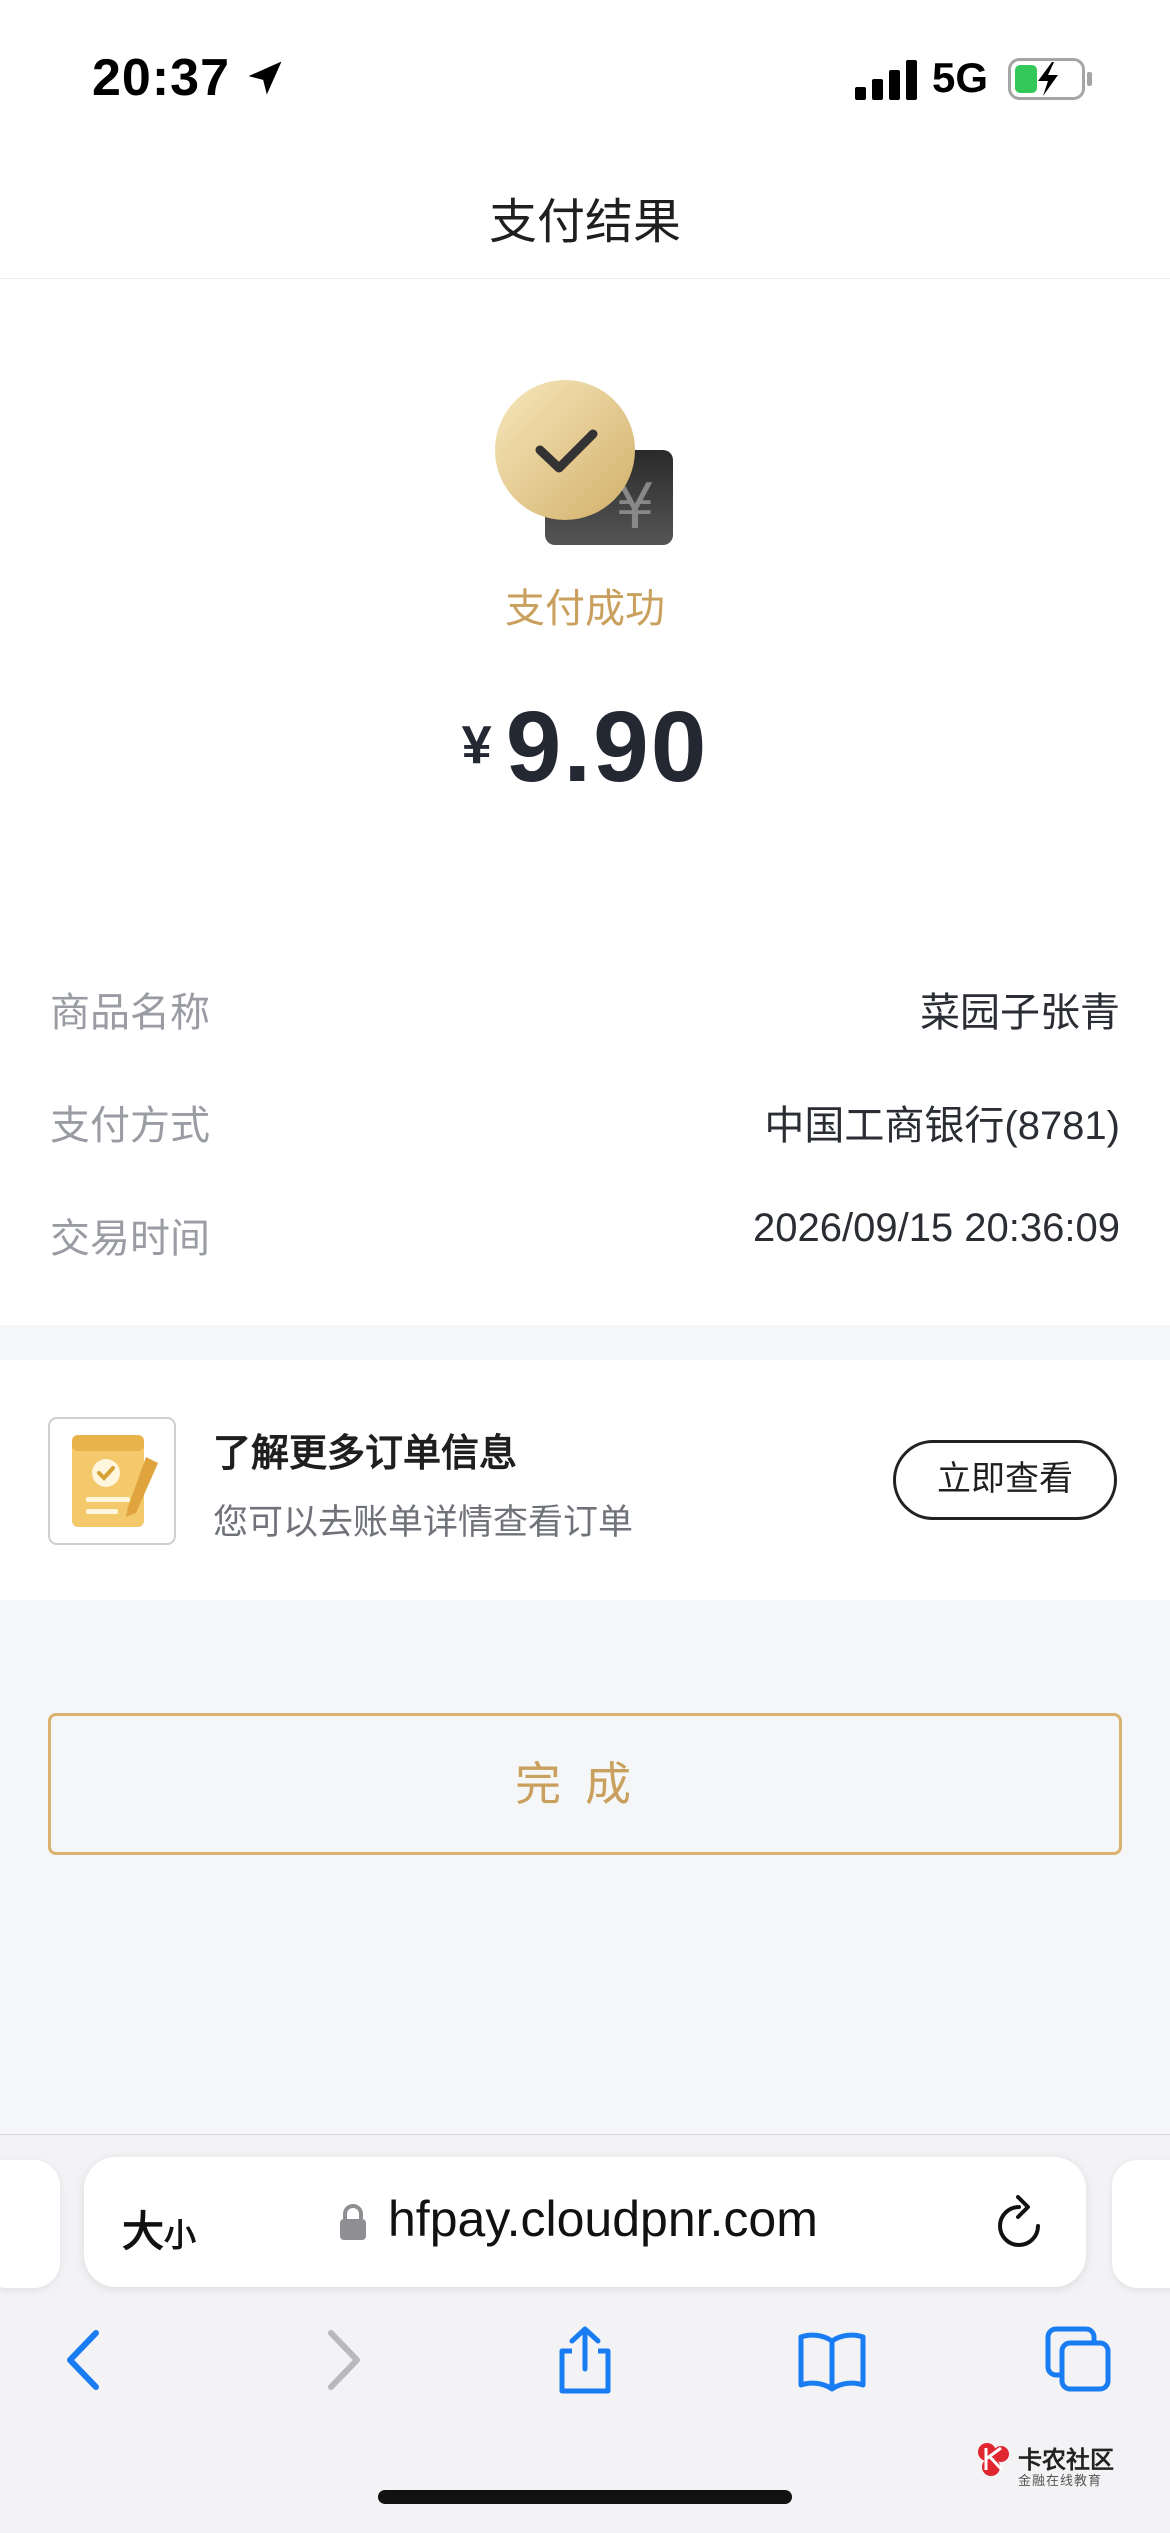  I want to click on back-icon, so click(87, 2360).